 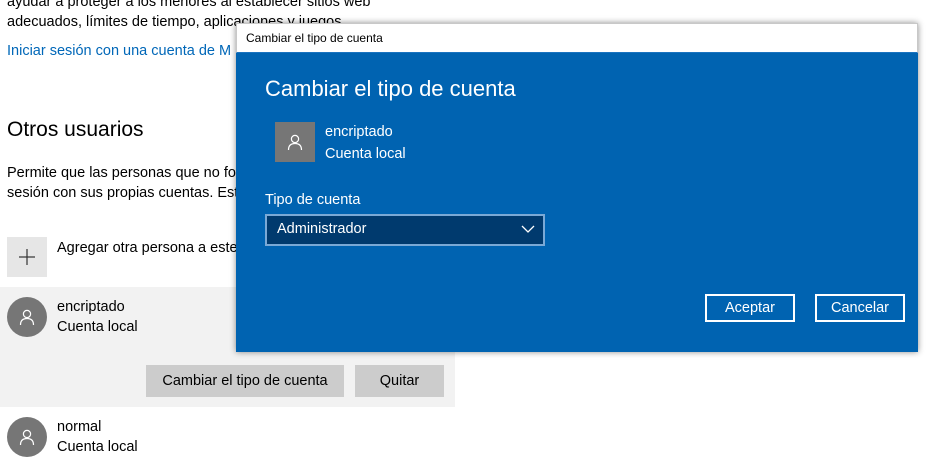 I want to click on add-person-button, so click(x=27, y=257).